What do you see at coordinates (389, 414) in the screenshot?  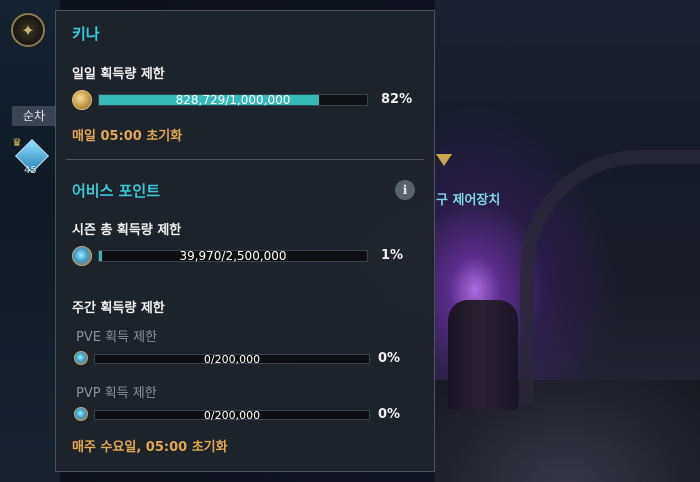 I see `pvp-percent: 0%` at bounding box center [389, 414].